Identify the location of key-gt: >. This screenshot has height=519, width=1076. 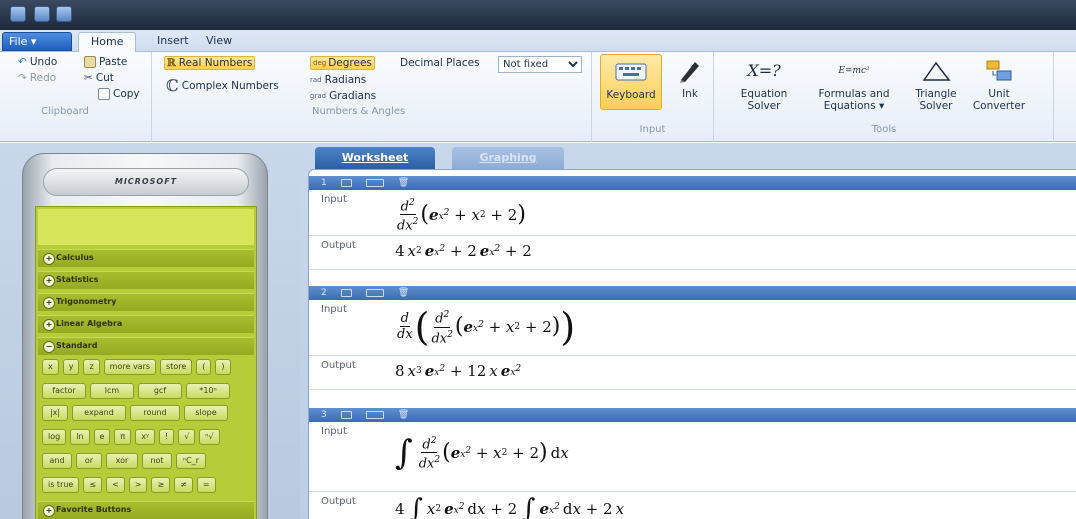
(138, 485).